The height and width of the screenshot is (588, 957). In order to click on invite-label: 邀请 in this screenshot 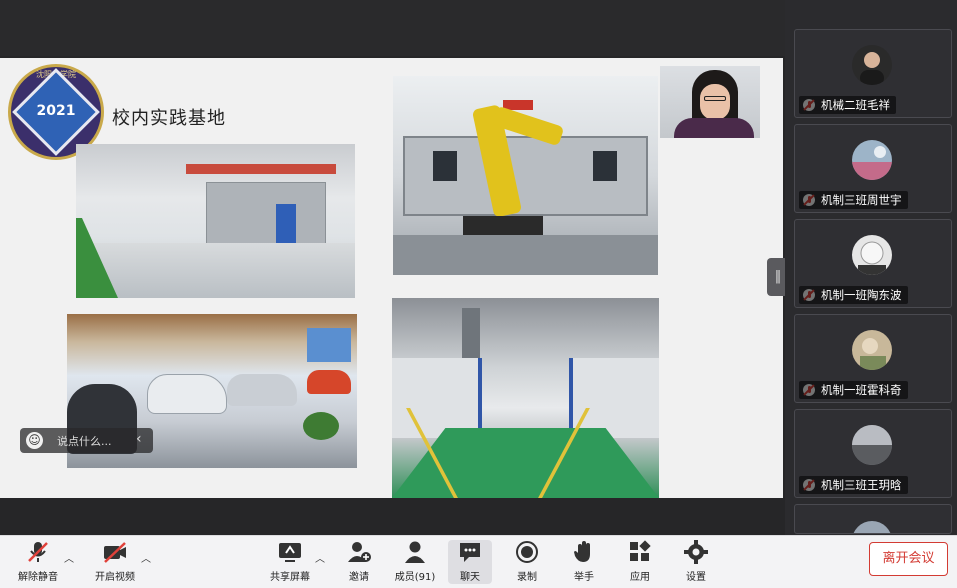, I will do `click(359, 577)`.